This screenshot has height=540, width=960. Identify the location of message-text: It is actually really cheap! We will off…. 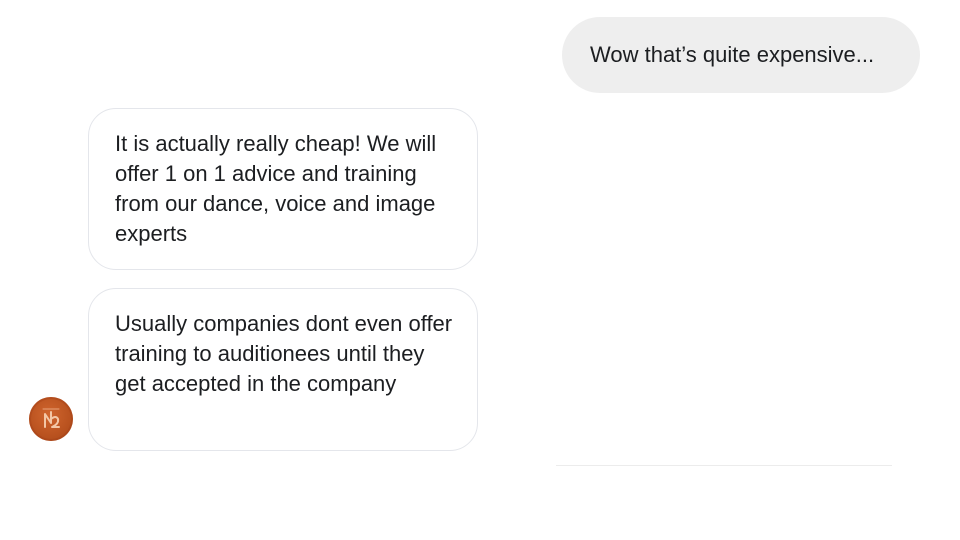
(276, 188).